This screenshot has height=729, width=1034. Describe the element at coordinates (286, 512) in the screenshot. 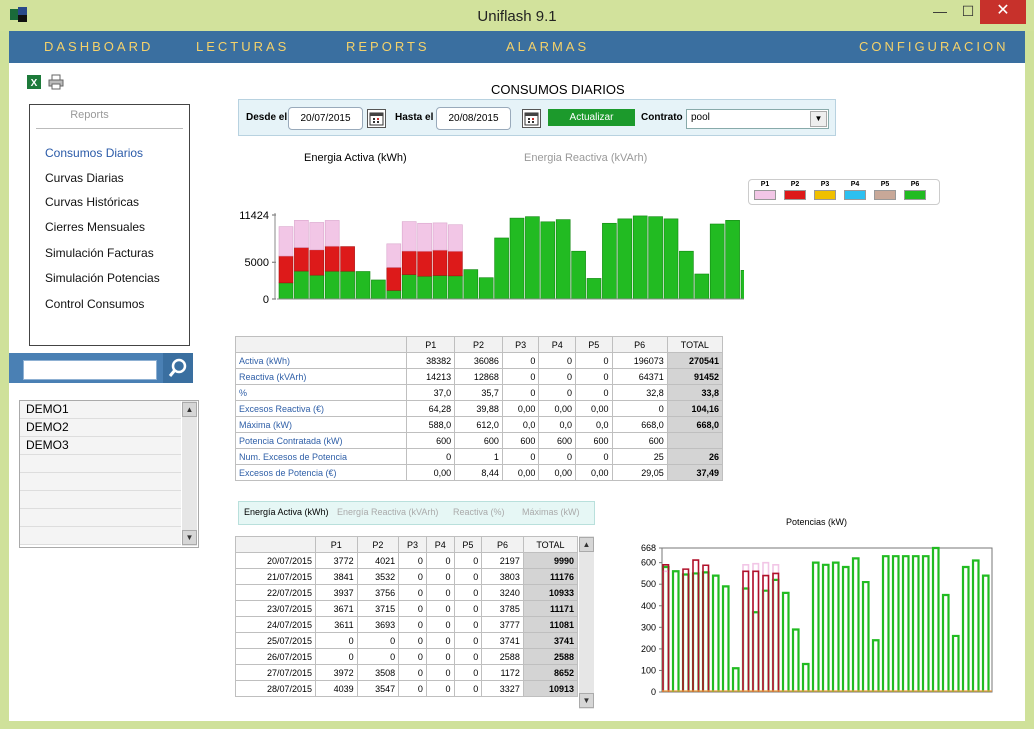

I see `tab-energia-activa-kwh: Energía Activa (kWh)` at that location.